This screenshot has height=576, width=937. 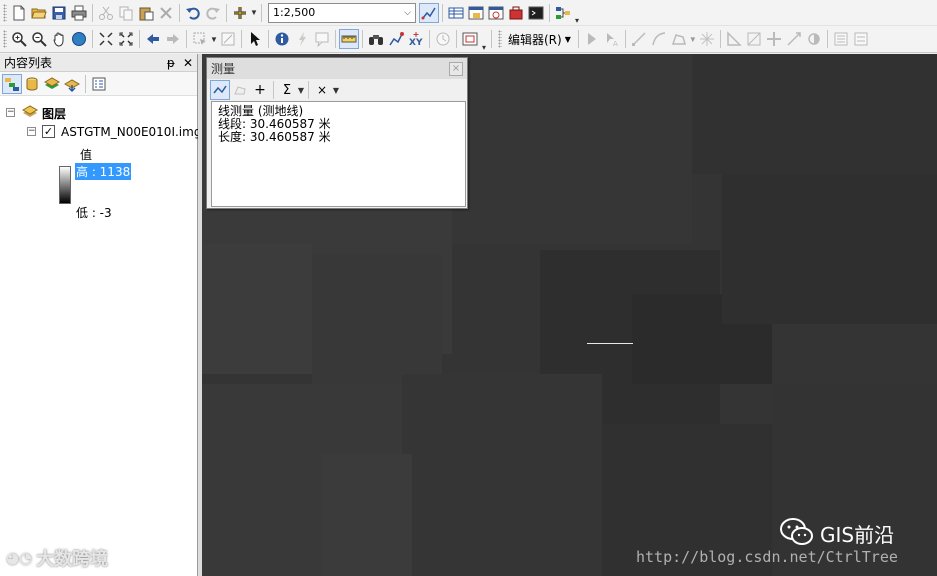 What do you see at coordinates (336, 90) in the screenshot?
I see `clear-dropdown-icon: ▼` at bounding box center [336, 90].